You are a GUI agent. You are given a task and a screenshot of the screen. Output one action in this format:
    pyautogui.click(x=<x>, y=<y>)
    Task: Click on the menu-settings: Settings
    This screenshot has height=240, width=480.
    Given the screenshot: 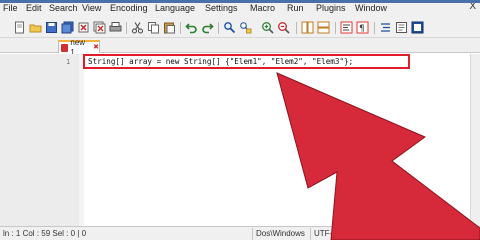 What is the action you would take?
    pyautogui.click(x=221, y=8)
    